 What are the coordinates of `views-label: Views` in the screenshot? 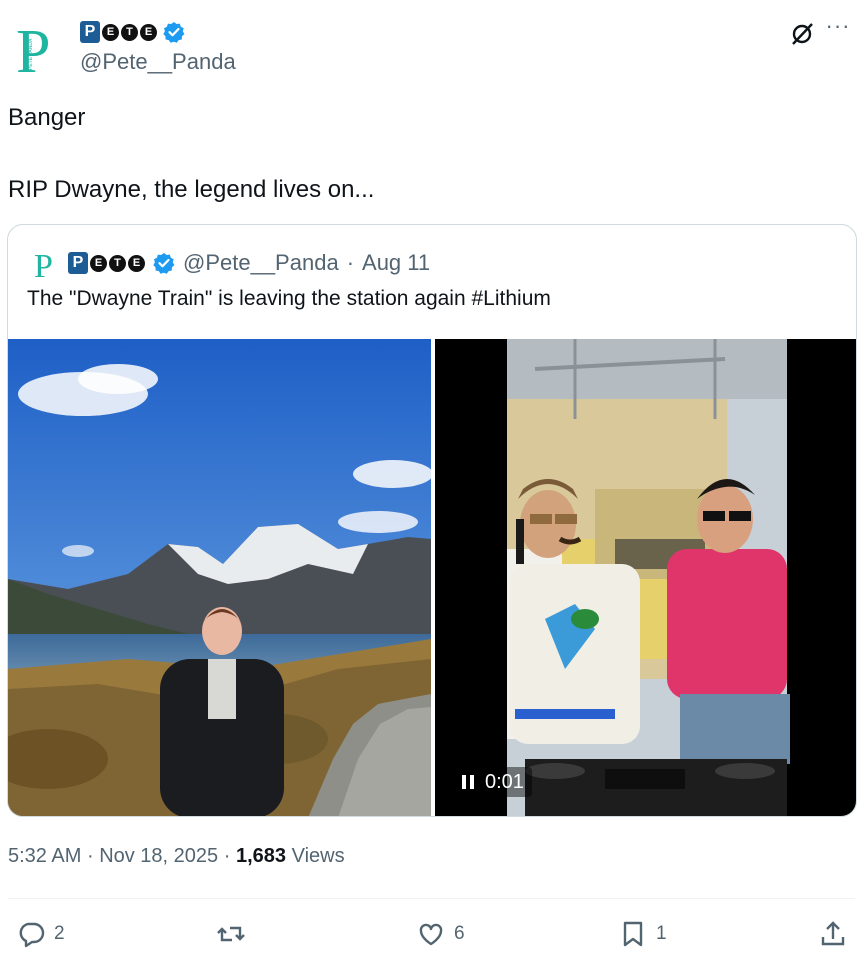 It's located at (318, 856).